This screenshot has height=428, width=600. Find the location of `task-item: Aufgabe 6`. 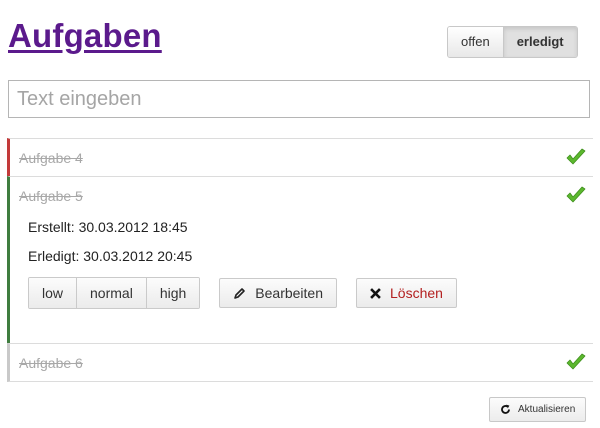

task-item: Aufgabe 6 is located at coordinates (300, 362).